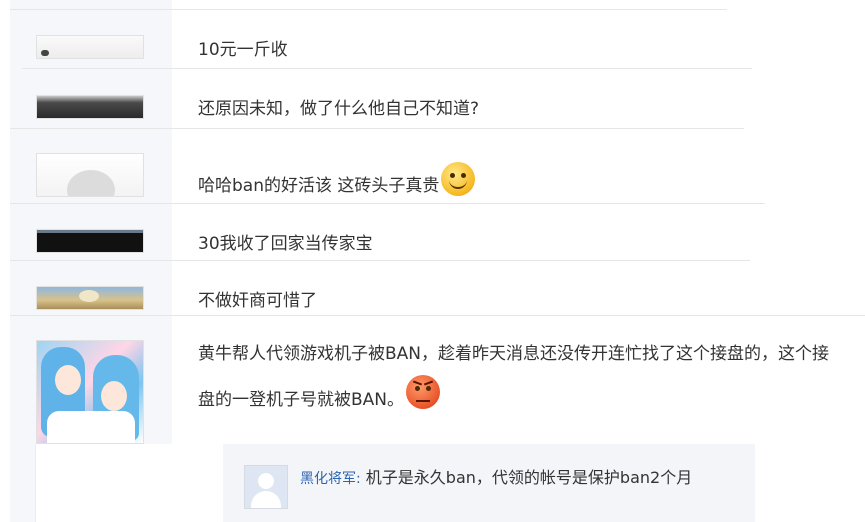 This screenshot has width=865, height=522. Describe the element at coordinates (319, 186) in the screenshot. I see `comment-body: 哈哈ban的好活该 这砖头子真贵` at that location.